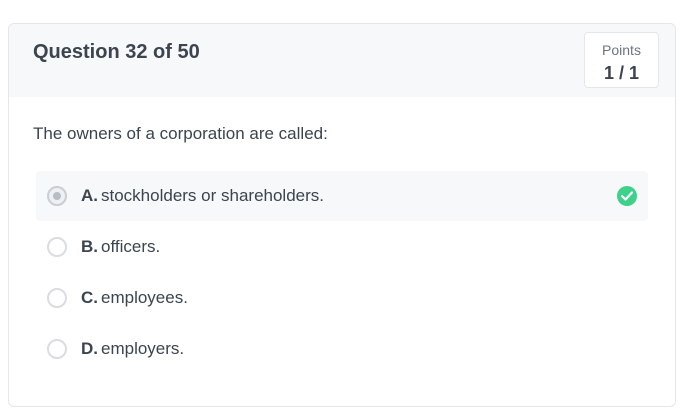 The width and height of the screenshot is (683, 418). What do you see at coordinates (342, 196) in the screenshot?
I see `answer-option-a: A. stockholders or shareholders.` at bounding box center [342, 196].